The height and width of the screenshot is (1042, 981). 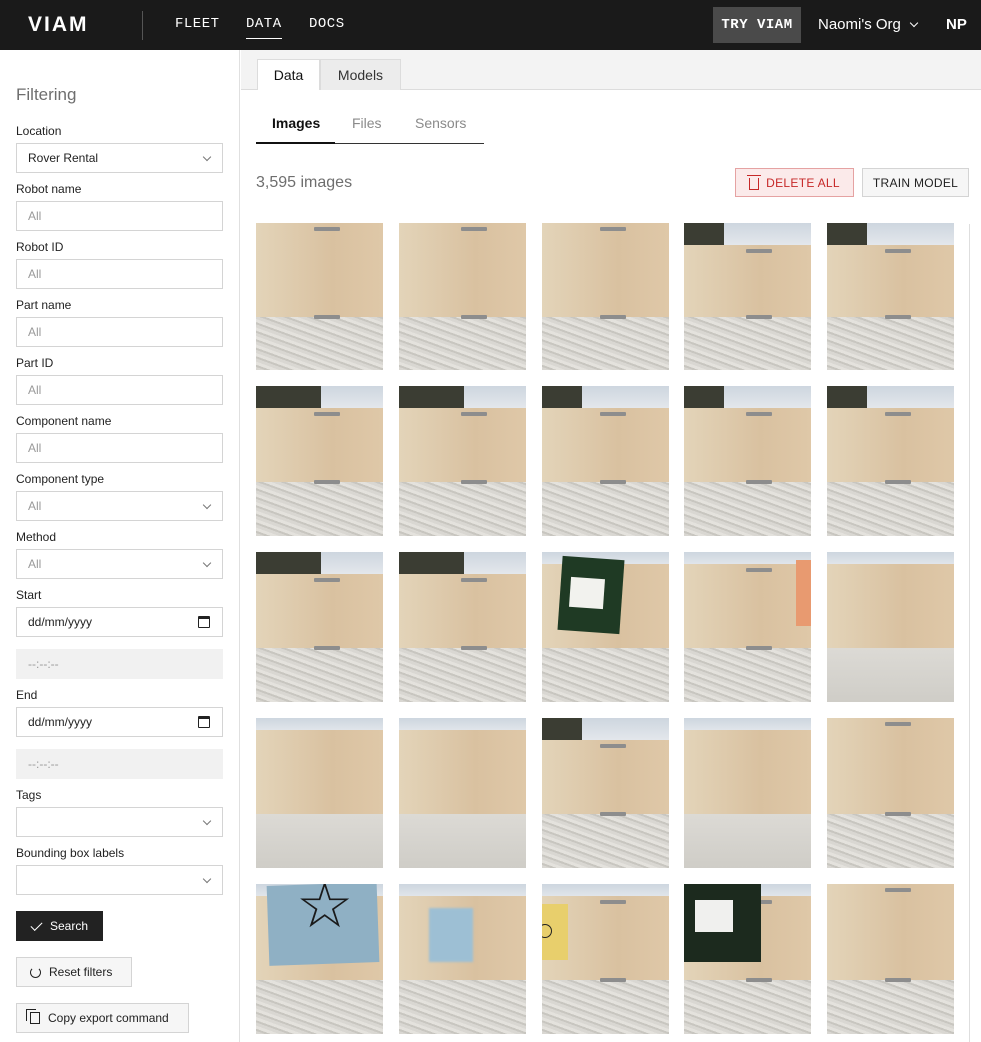 I want to click on tab-files: Files, so click(x=367, y=123).